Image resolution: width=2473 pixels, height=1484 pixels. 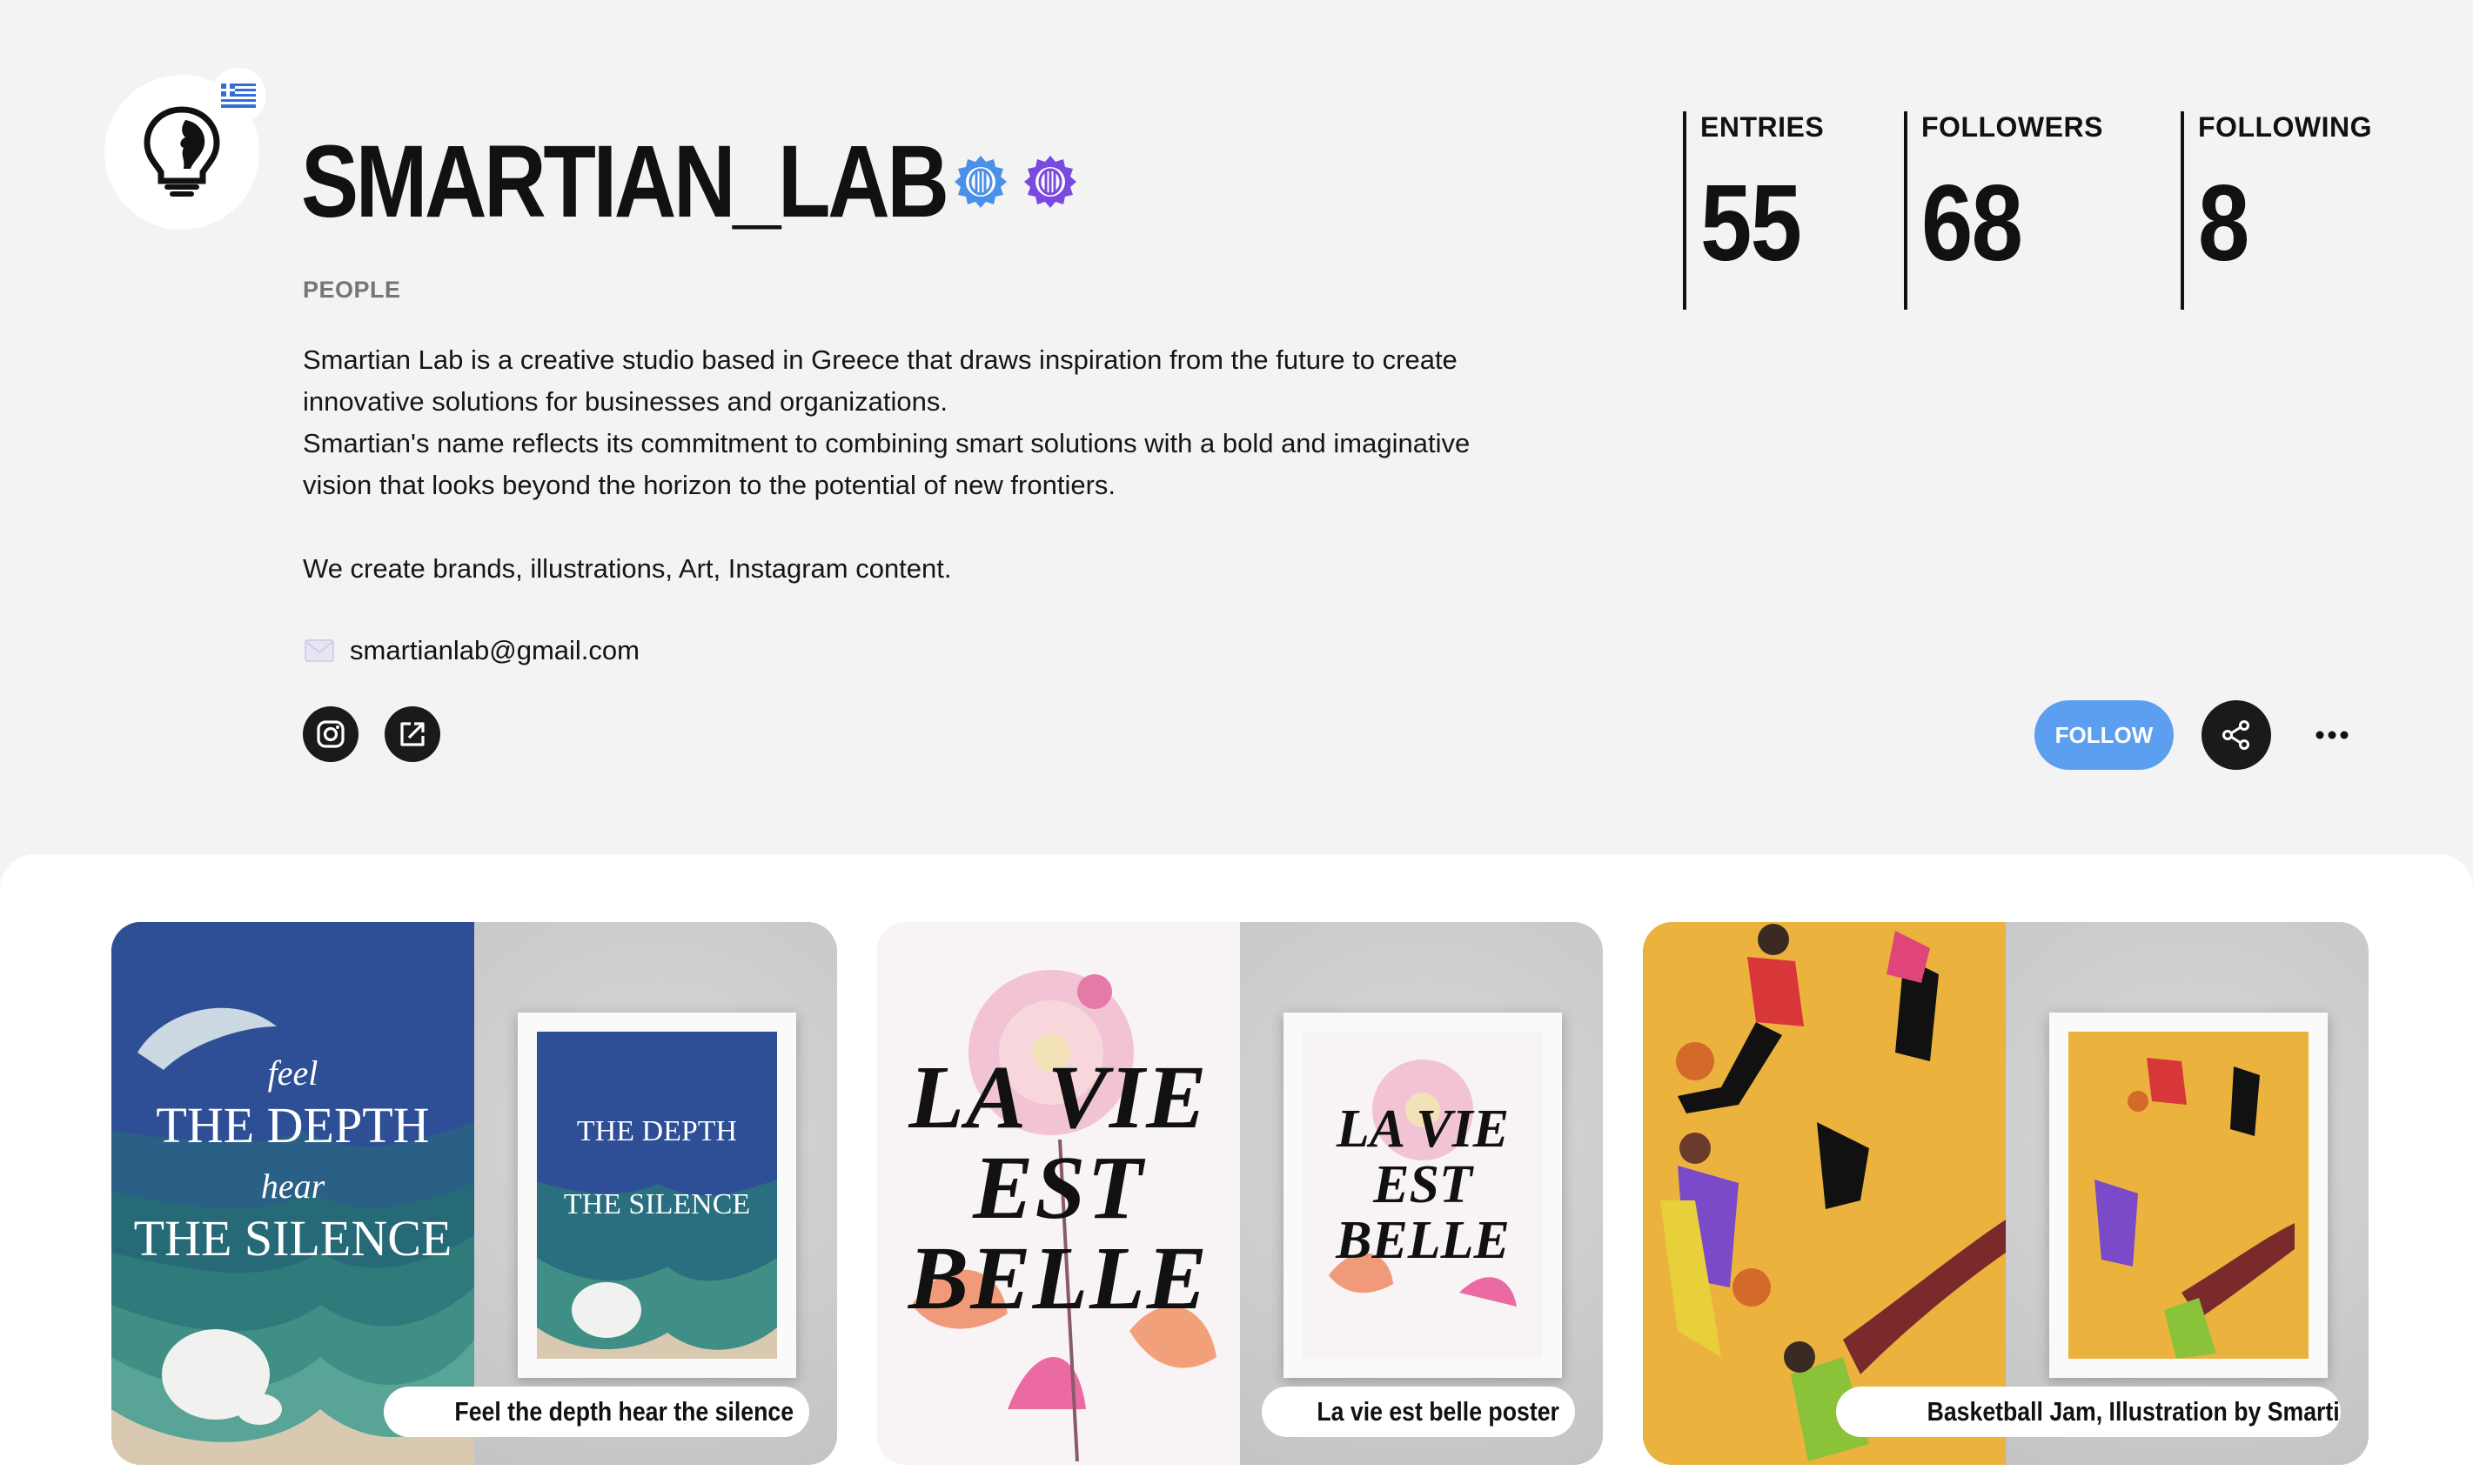 What do you see at coordinates (1751, 224) in the screenshot?
I see `stat-value: 55` at bounding box center [1751, 224].